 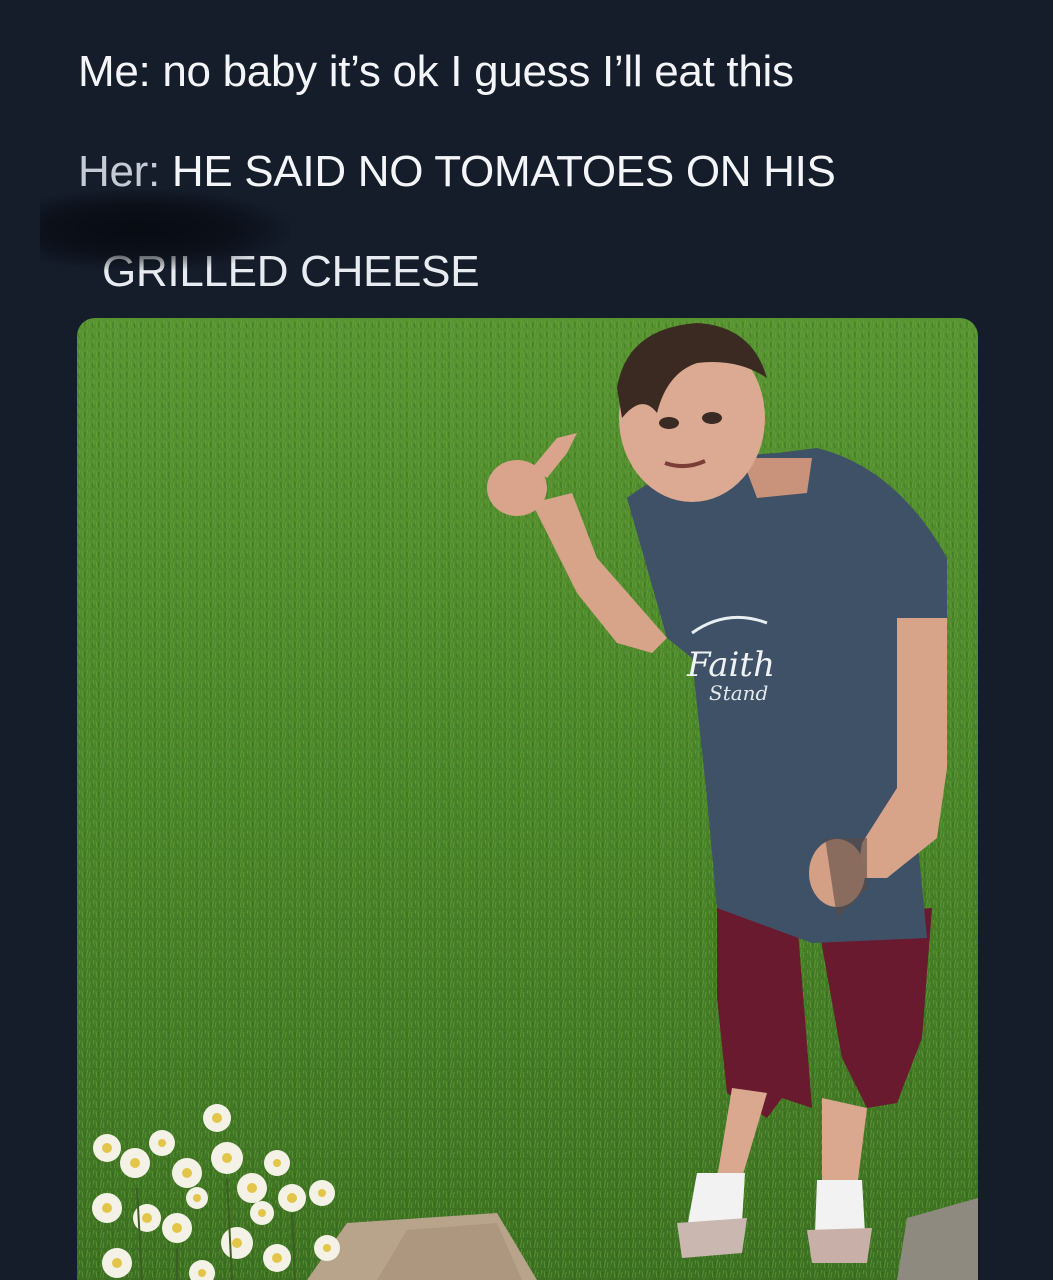 I want to click on tweet-line-grilled-cheese: GRILLED CHEESE, so click(x=548, y=272).